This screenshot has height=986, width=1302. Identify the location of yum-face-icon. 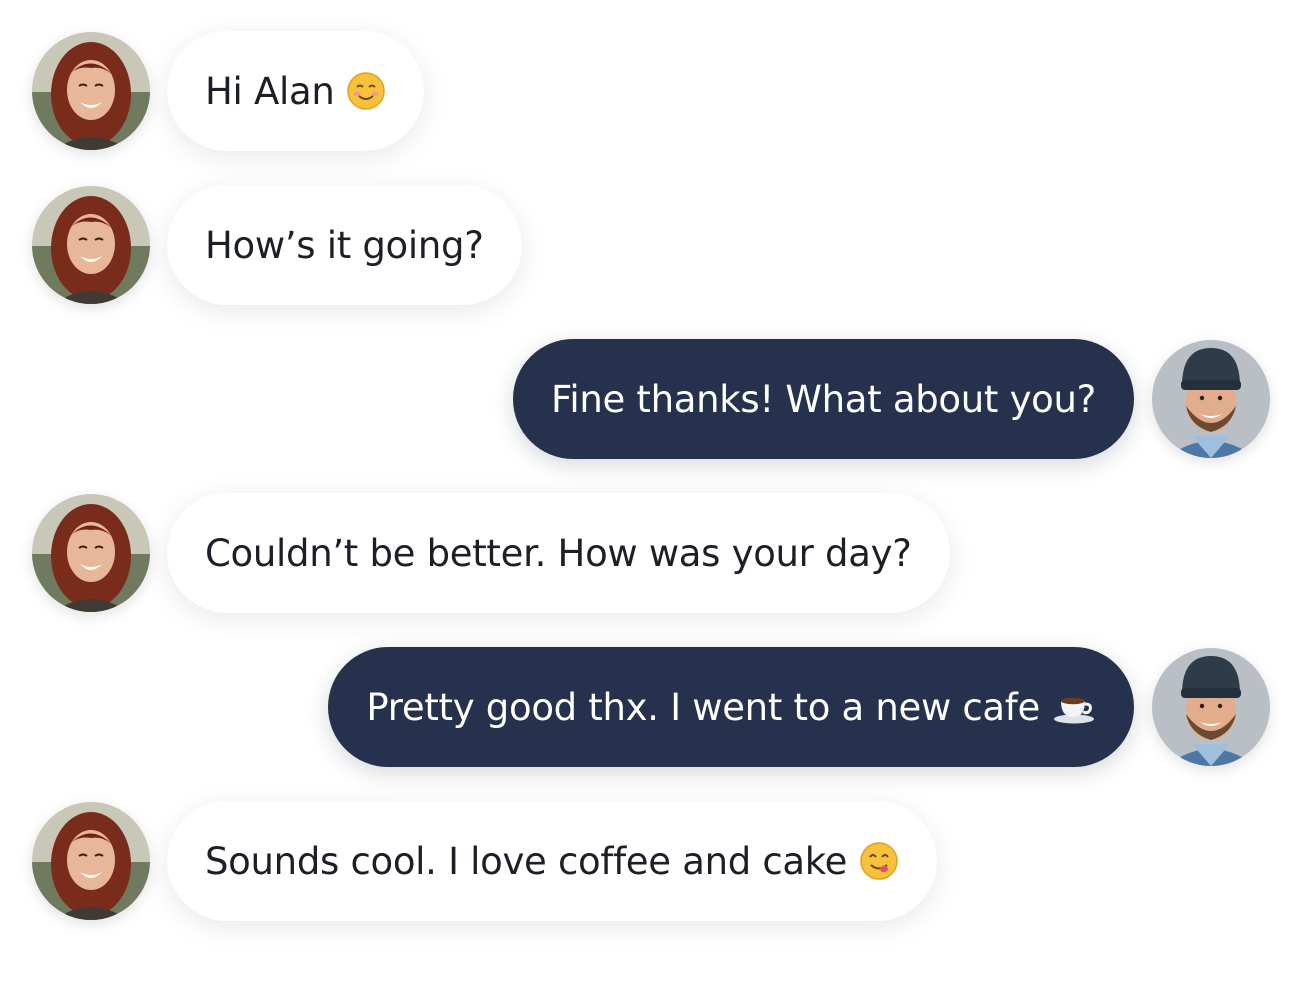
(879, 861).